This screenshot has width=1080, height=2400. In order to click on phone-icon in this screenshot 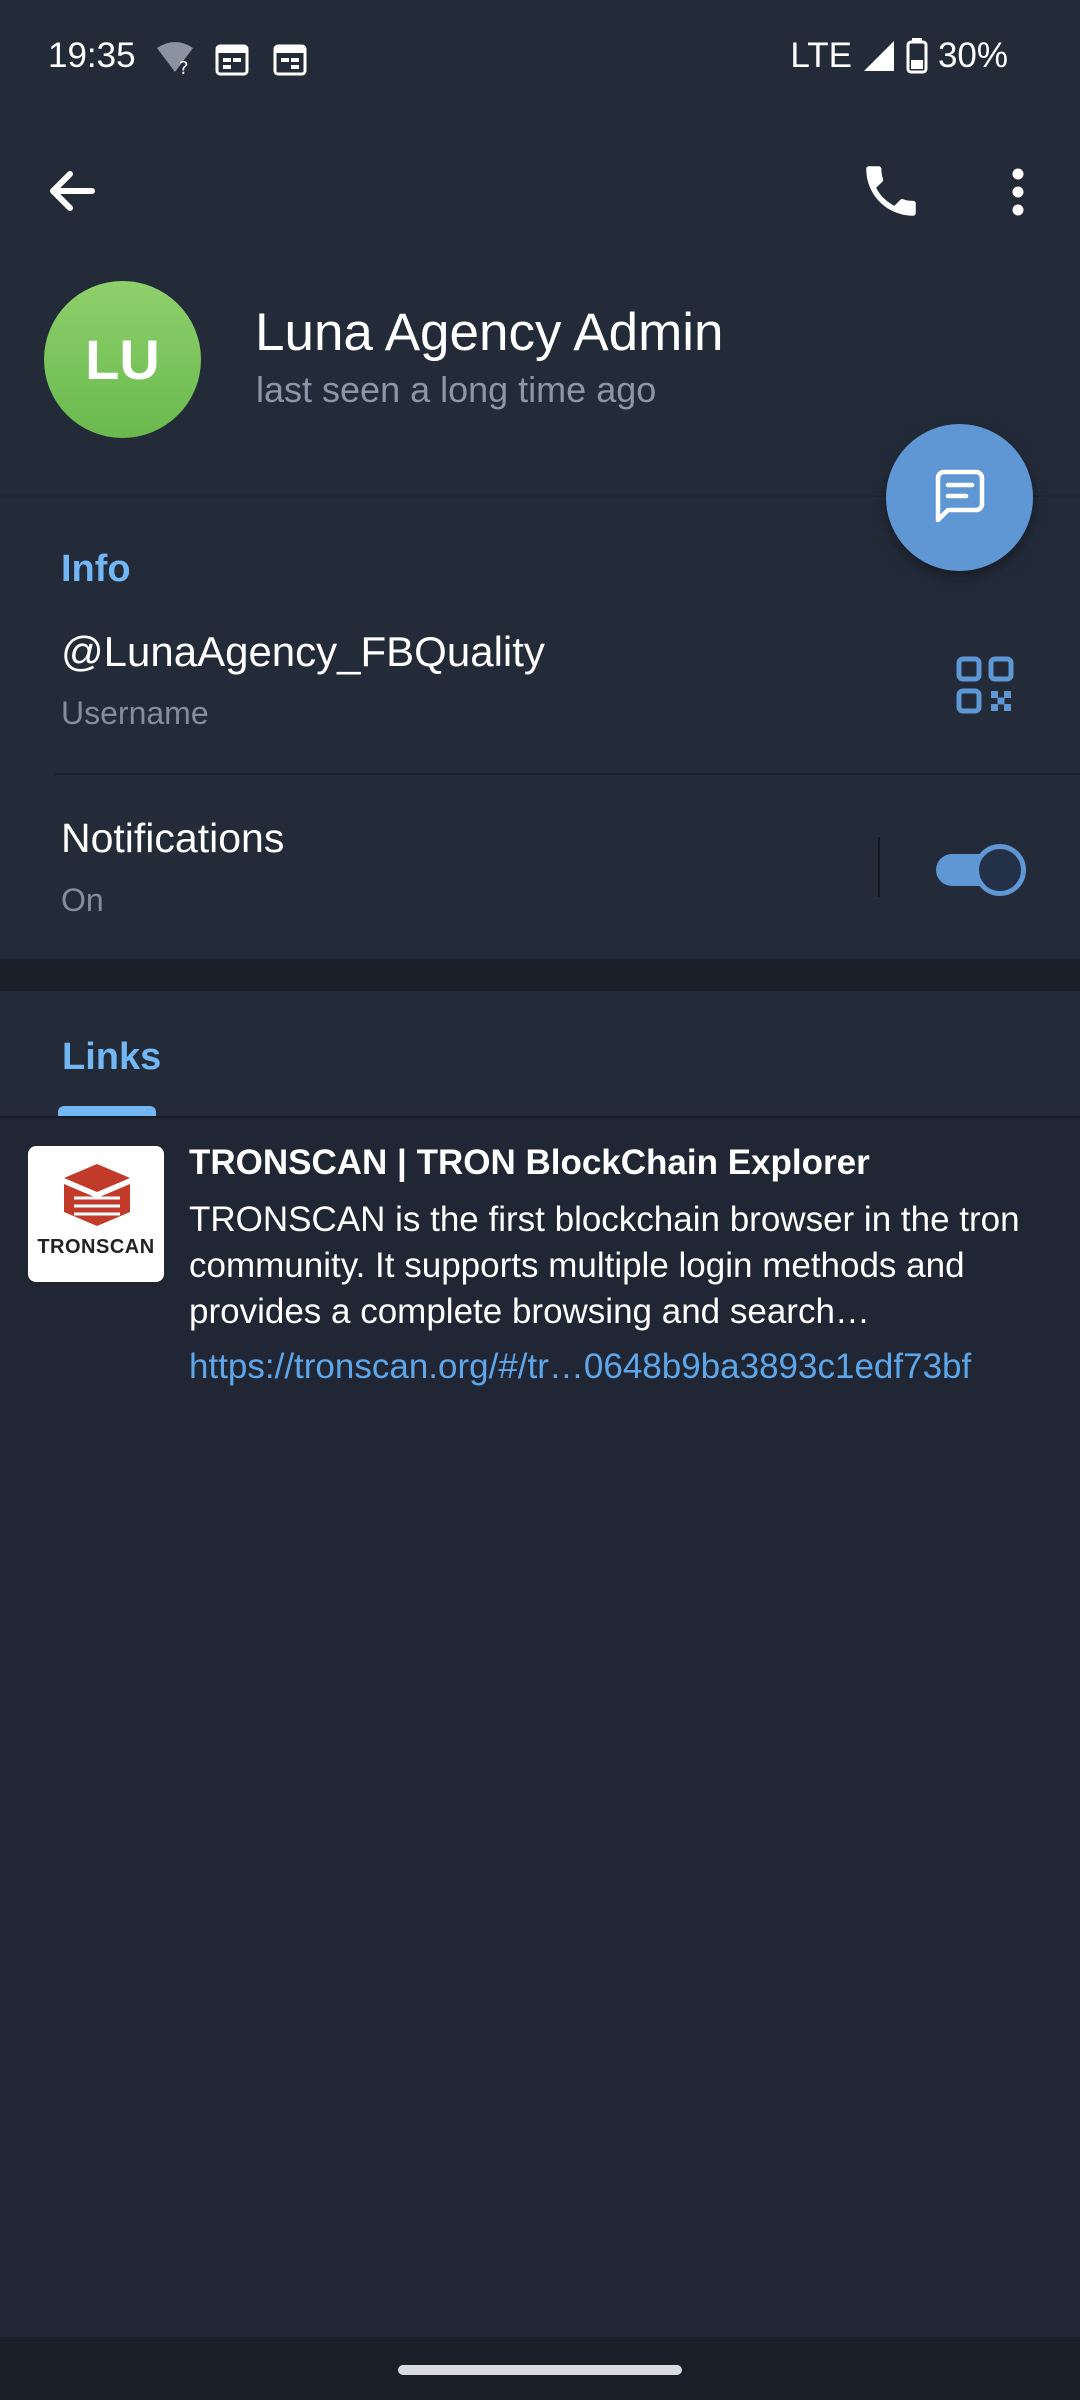, I will do `click(891, 191)`.